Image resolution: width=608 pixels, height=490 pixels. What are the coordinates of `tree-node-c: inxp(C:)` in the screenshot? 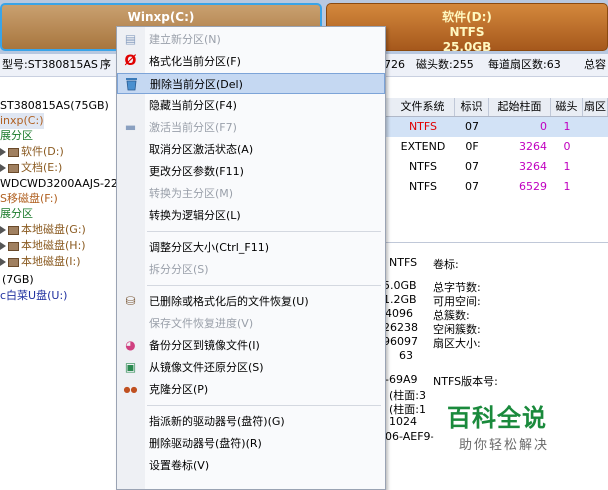 It's located at (22, 121).